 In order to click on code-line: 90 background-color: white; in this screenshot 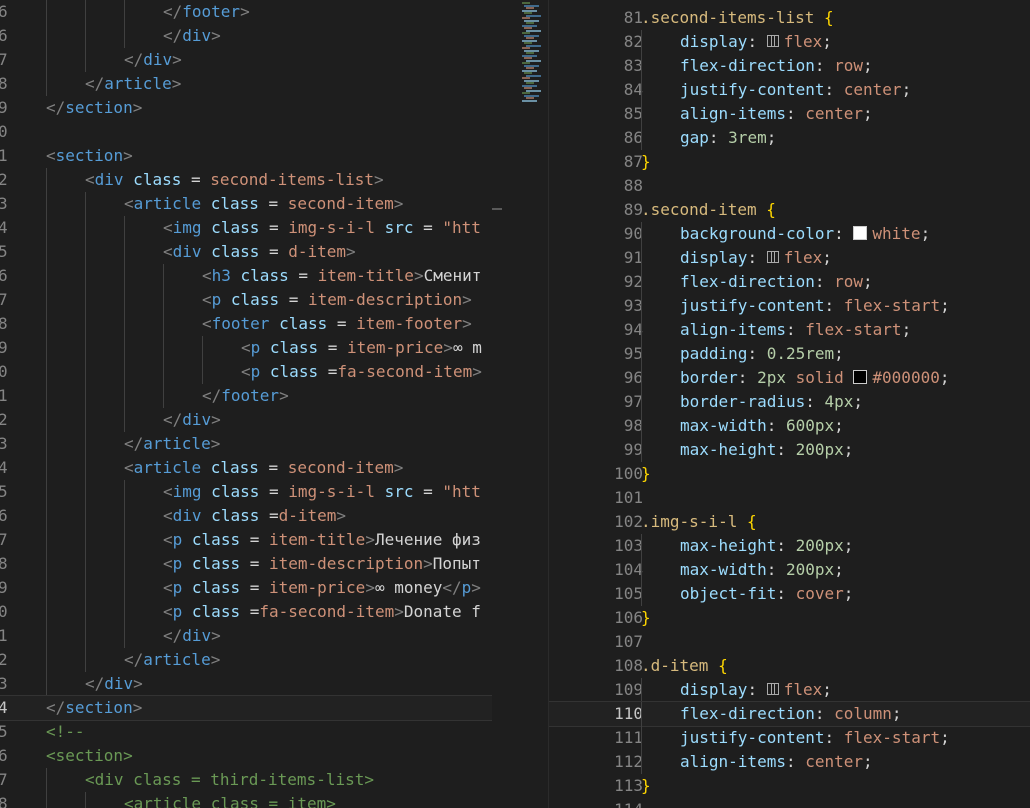, I will do `click(789, 234)`.